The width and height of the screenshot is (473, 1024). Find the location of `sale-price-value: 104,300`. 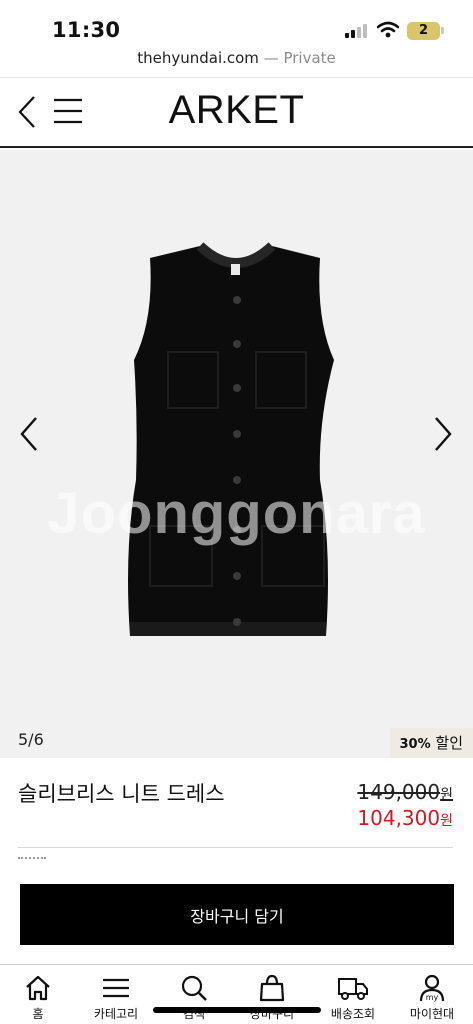

sale-price-value: 104,300 is located at coordinates (399, 818).